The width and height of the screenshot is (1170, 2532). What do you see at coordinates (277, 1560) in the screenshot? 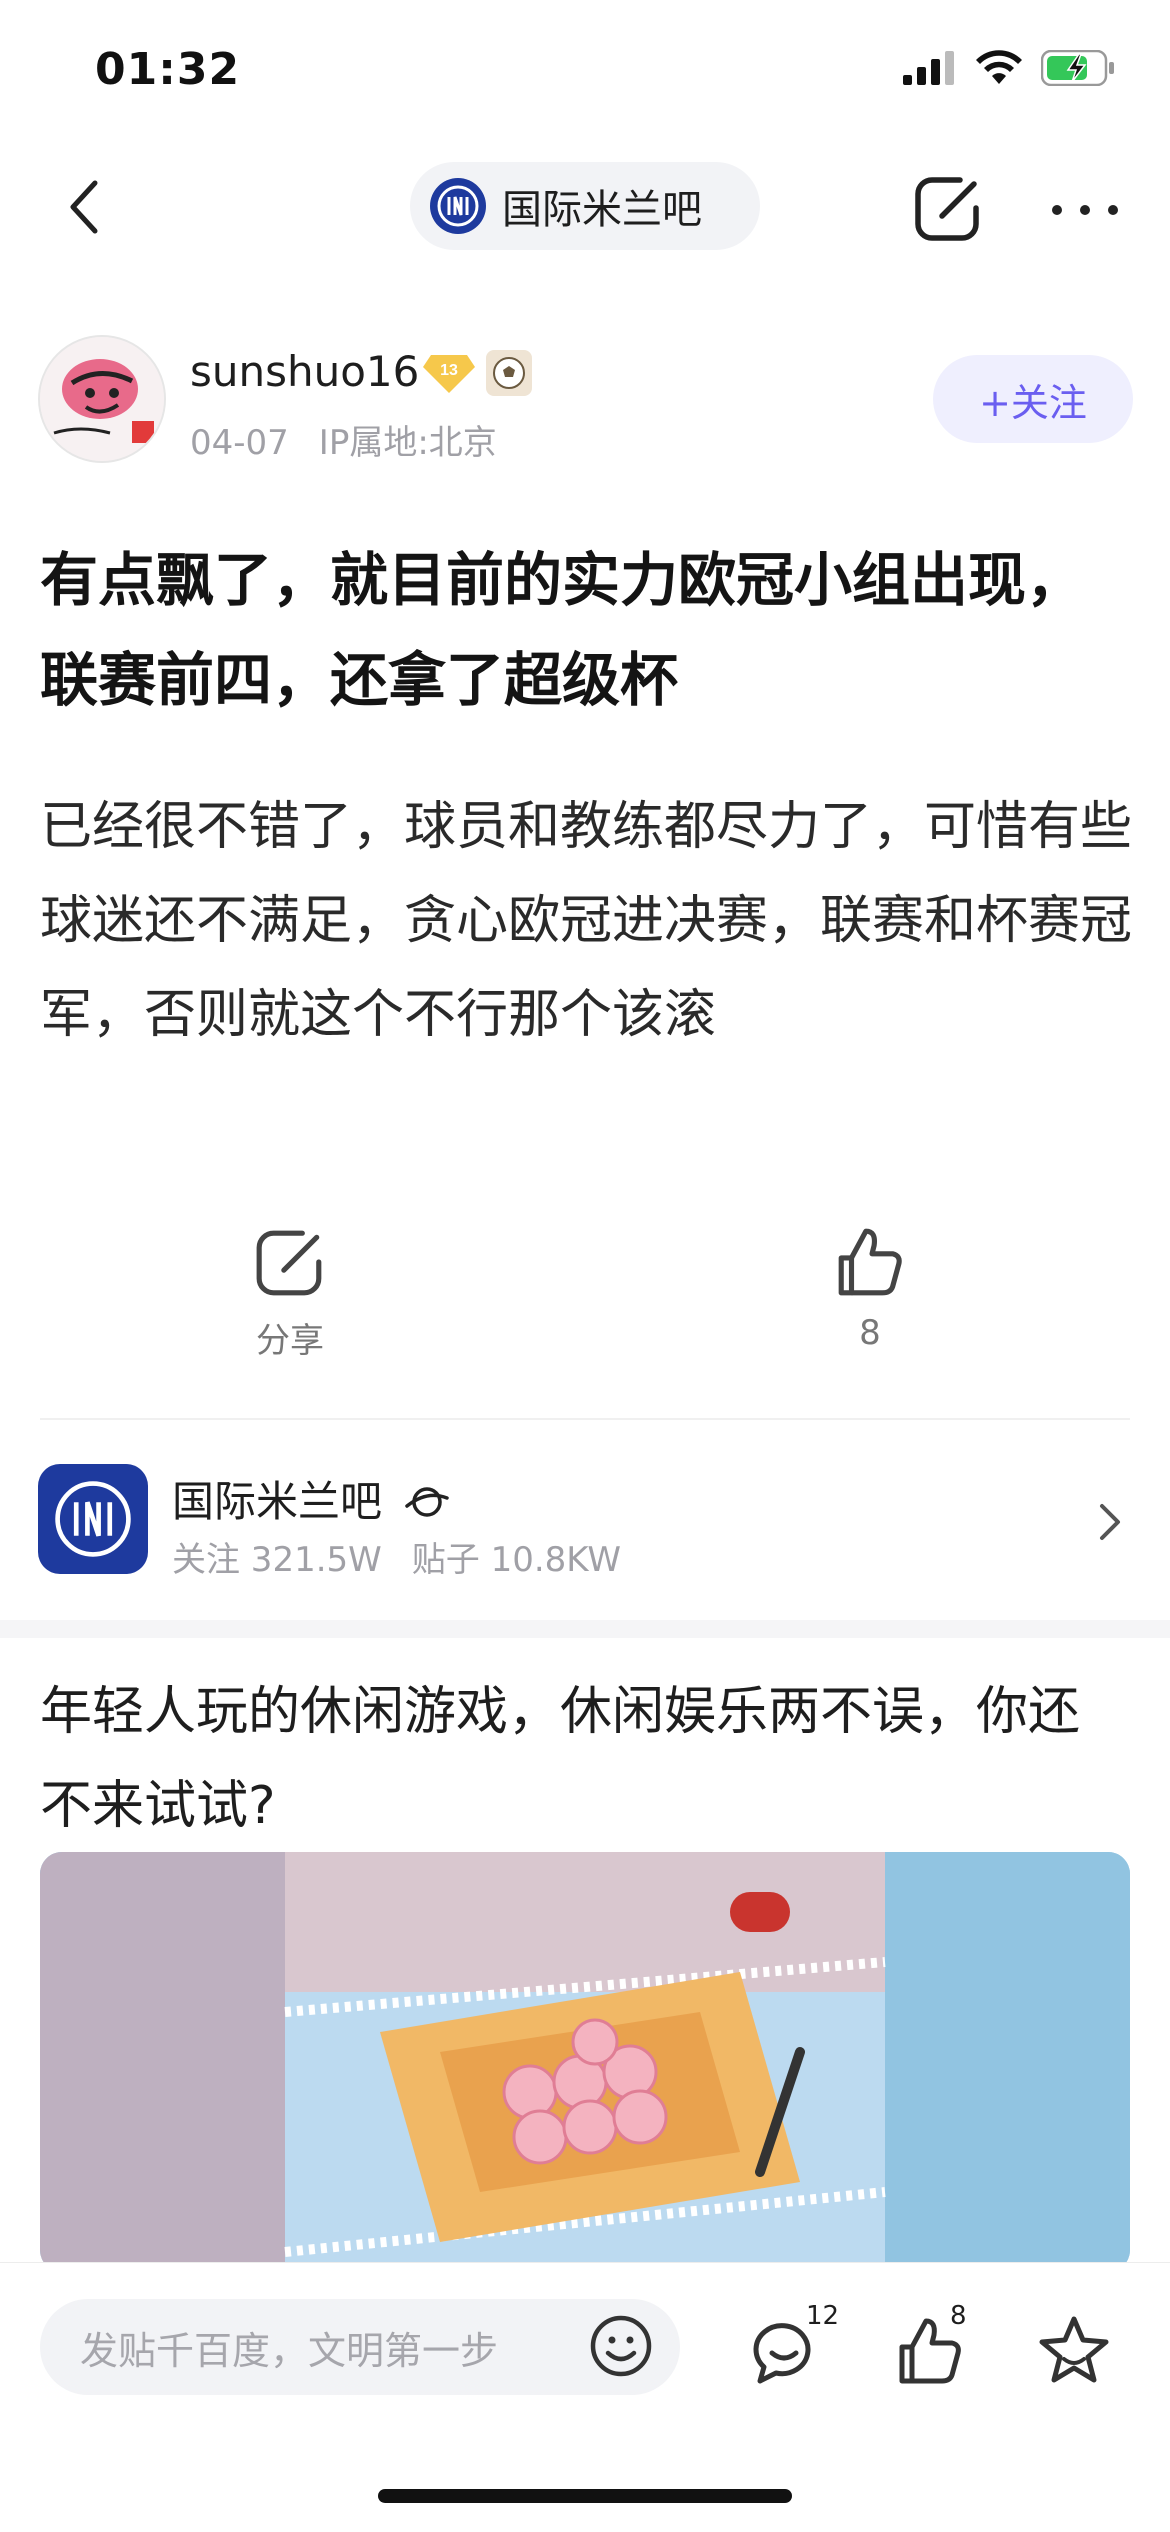
I see `forum-followers: 关注 321.5W` at bounding box center [277, 1560].